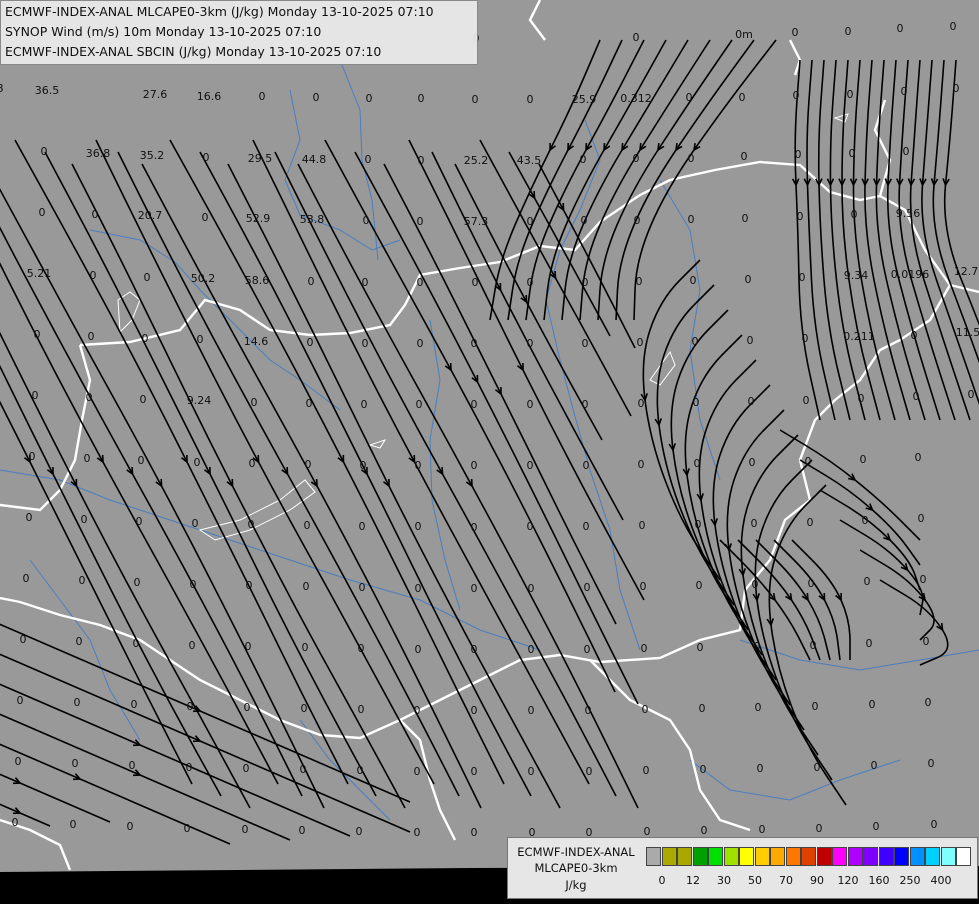  What do you see at coordinates (859, 336) in the screenshot?
I see `station-value: 0.211` at bounding box center [859, 336].